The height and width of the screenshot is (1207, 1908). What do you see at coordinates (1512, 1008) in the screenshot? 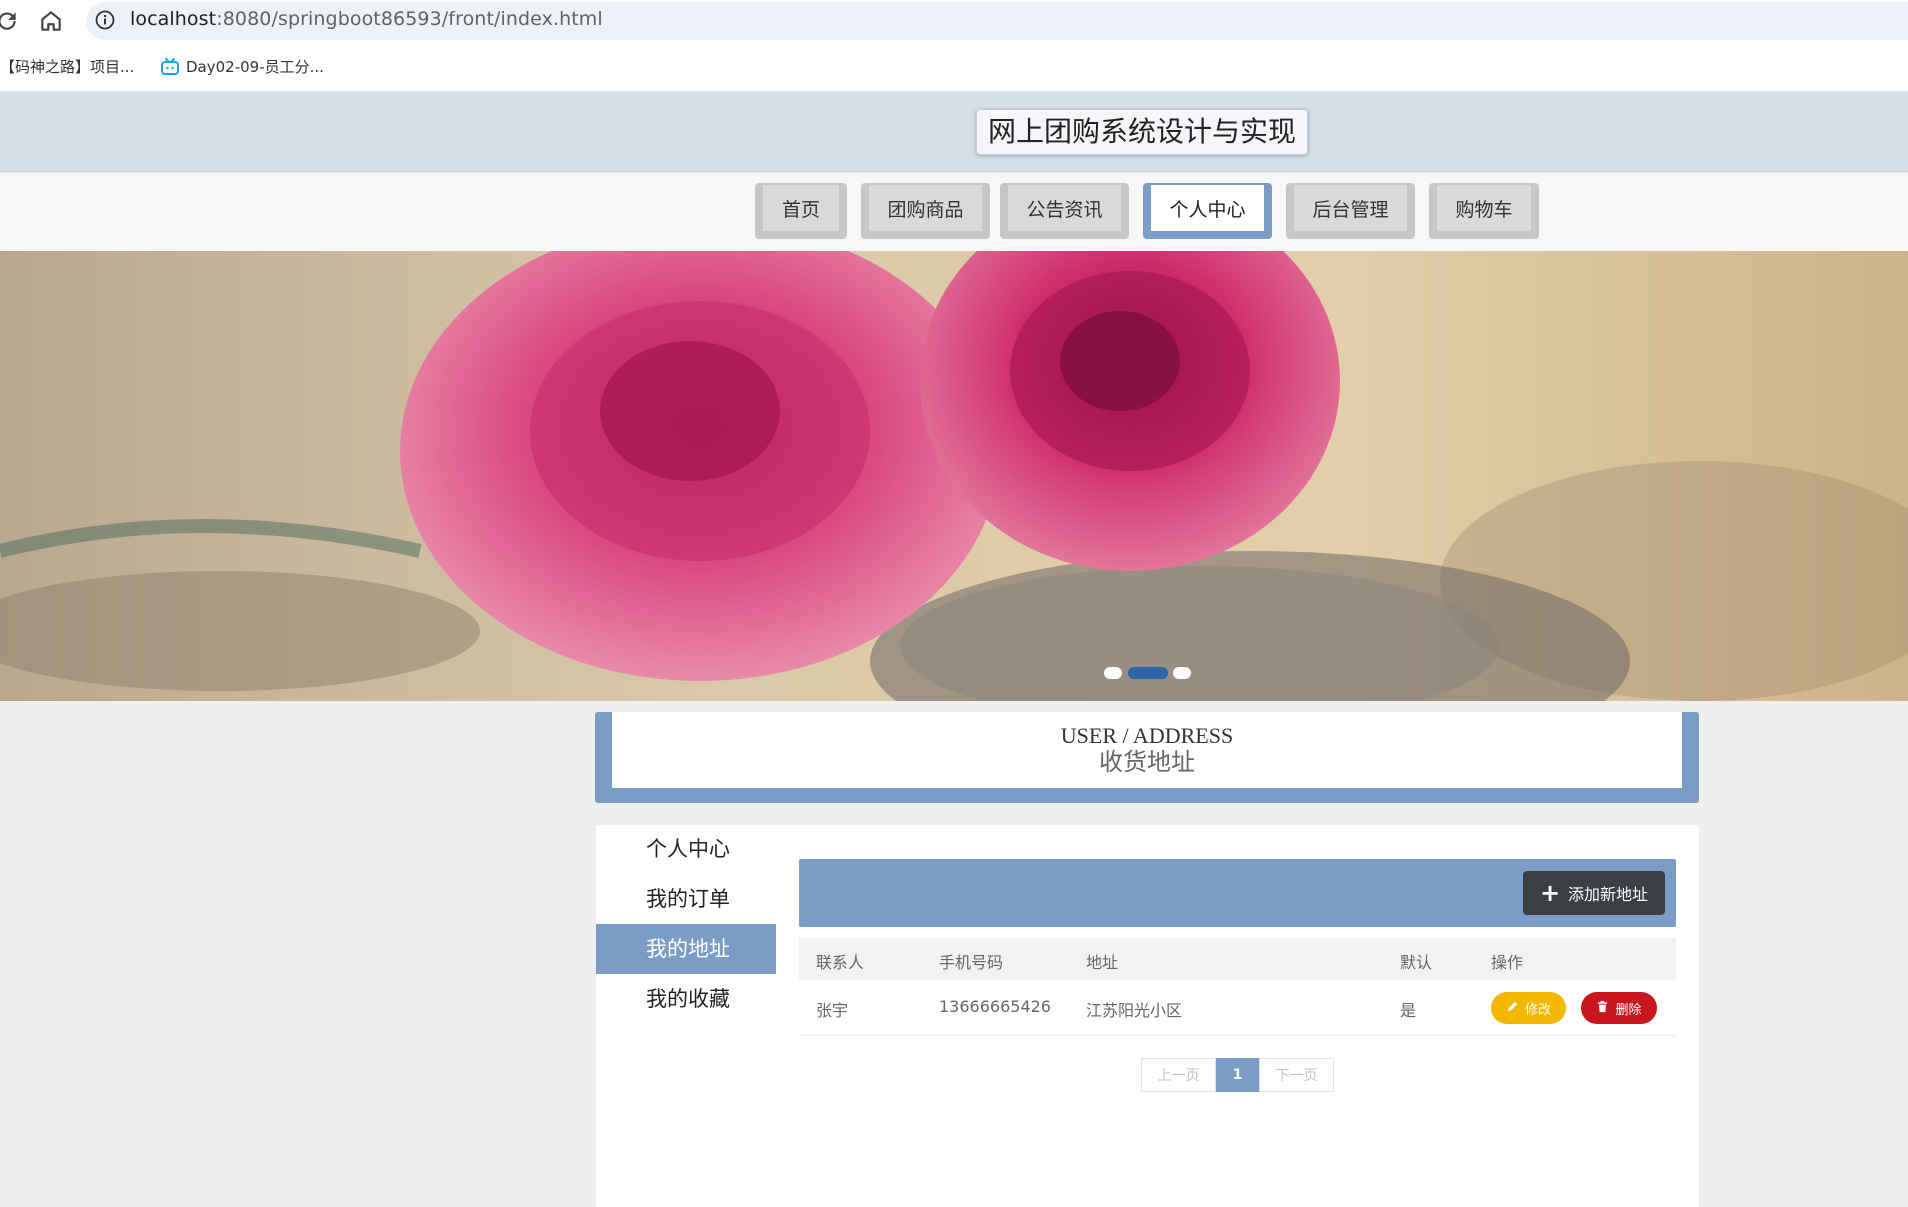
I see `pencil-icon` at bounding box center [1512, 1008].